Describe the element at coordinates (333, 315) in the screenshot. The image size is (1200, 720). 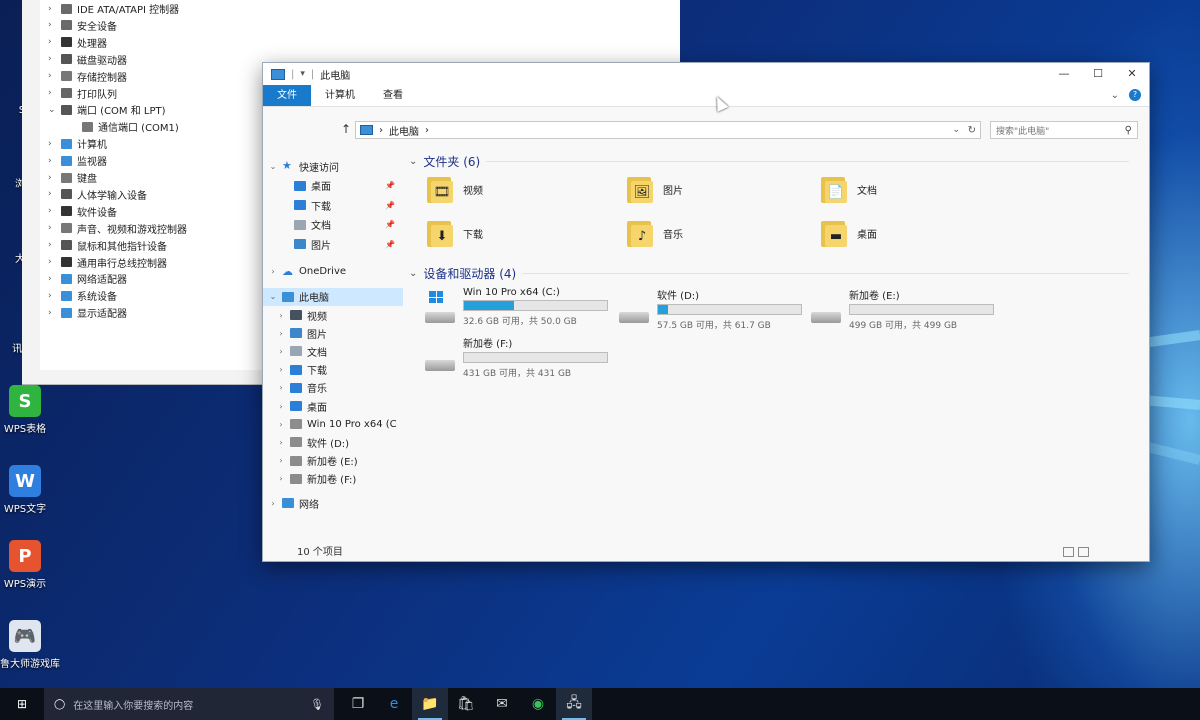
I see `nav-this-pc-item: › 视频` at that location.